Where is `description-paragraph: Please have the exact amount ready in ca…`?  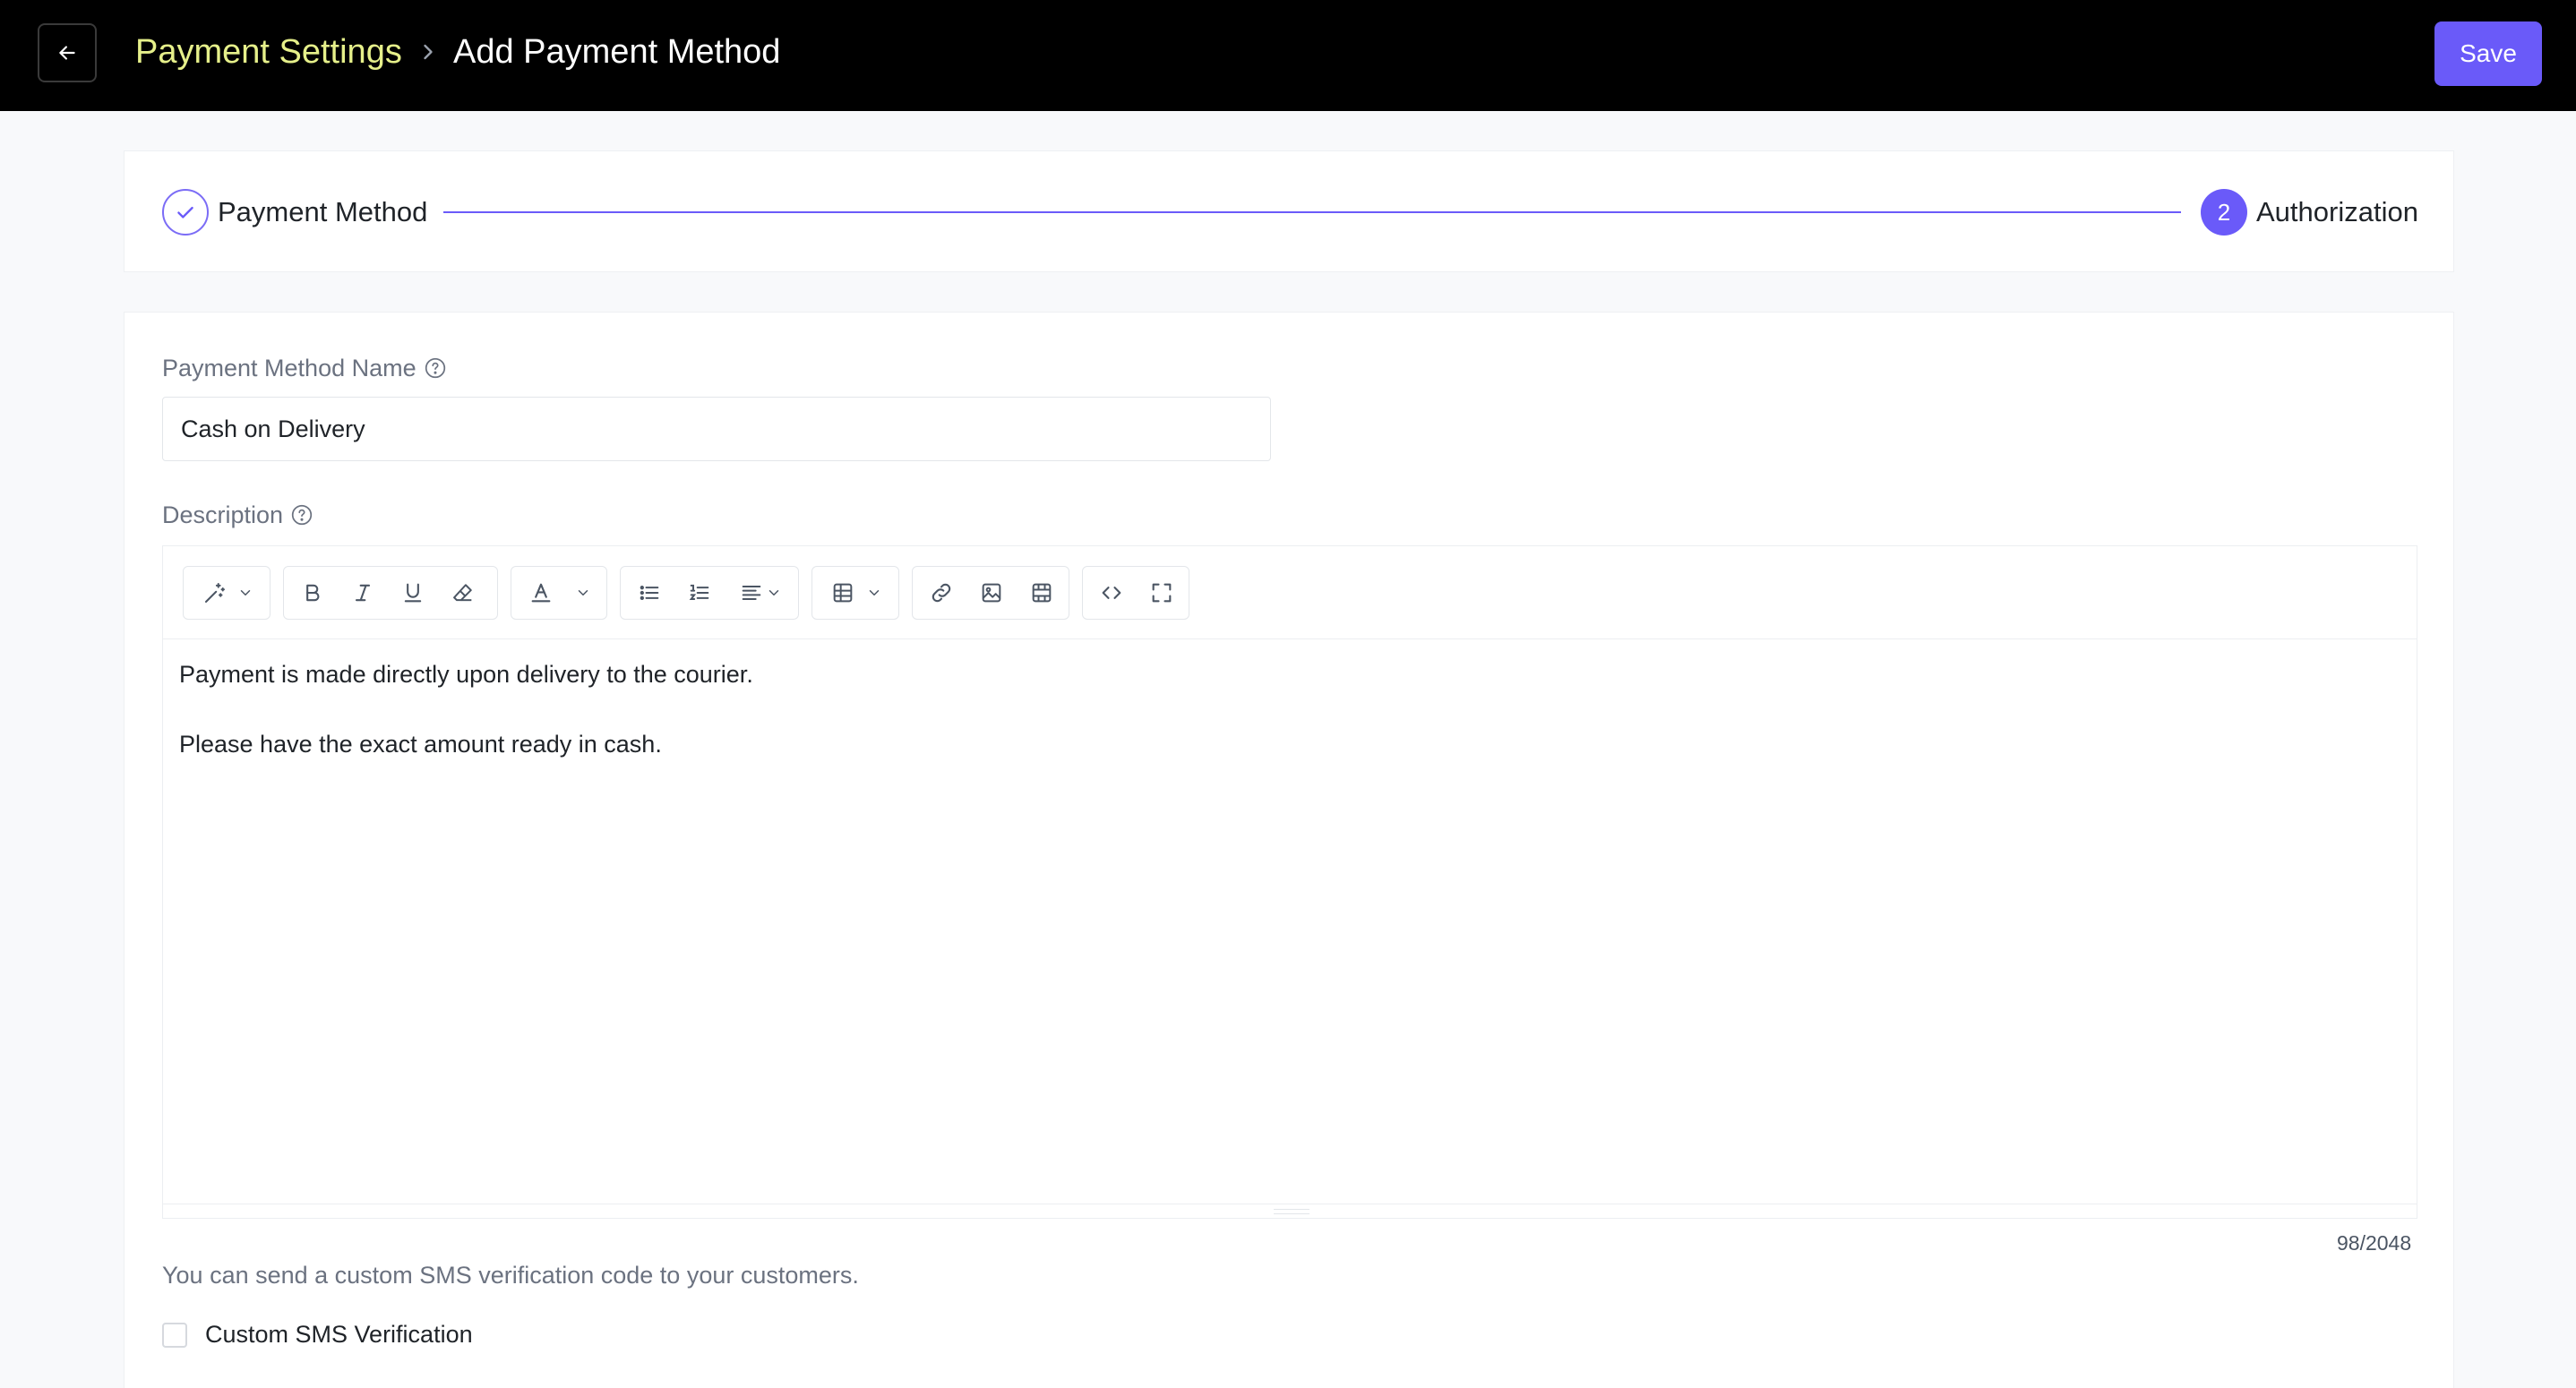
description-paragraph: Please have the exact amount ready in ca… is located at coordinates (420, 744).